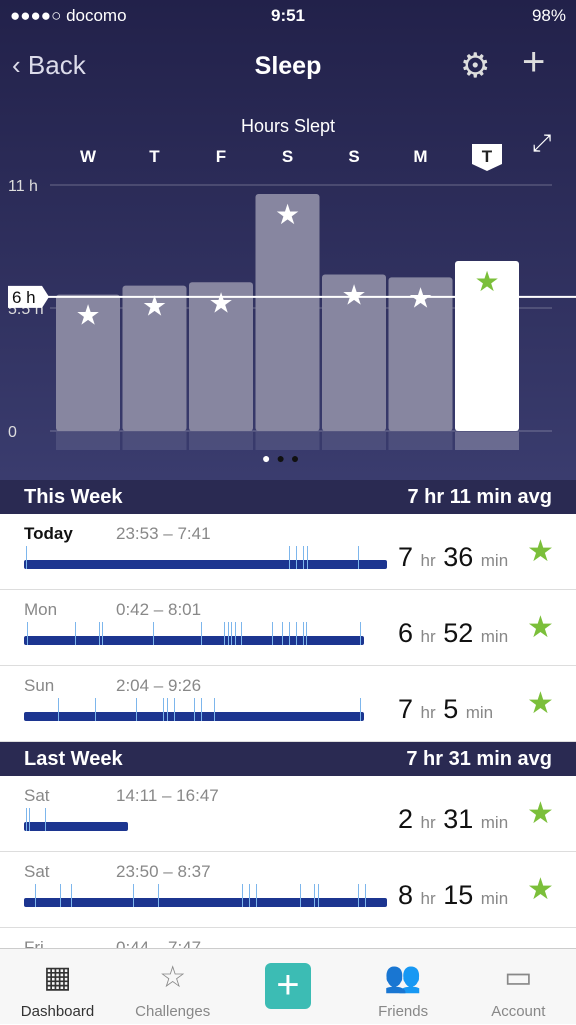 Image resolution: width=576 pixels, height=1025 pixels. Describe the element at coordinates (167, 795) in the screenshot. I see `row-time: 14:11 – 16:47` at that location.